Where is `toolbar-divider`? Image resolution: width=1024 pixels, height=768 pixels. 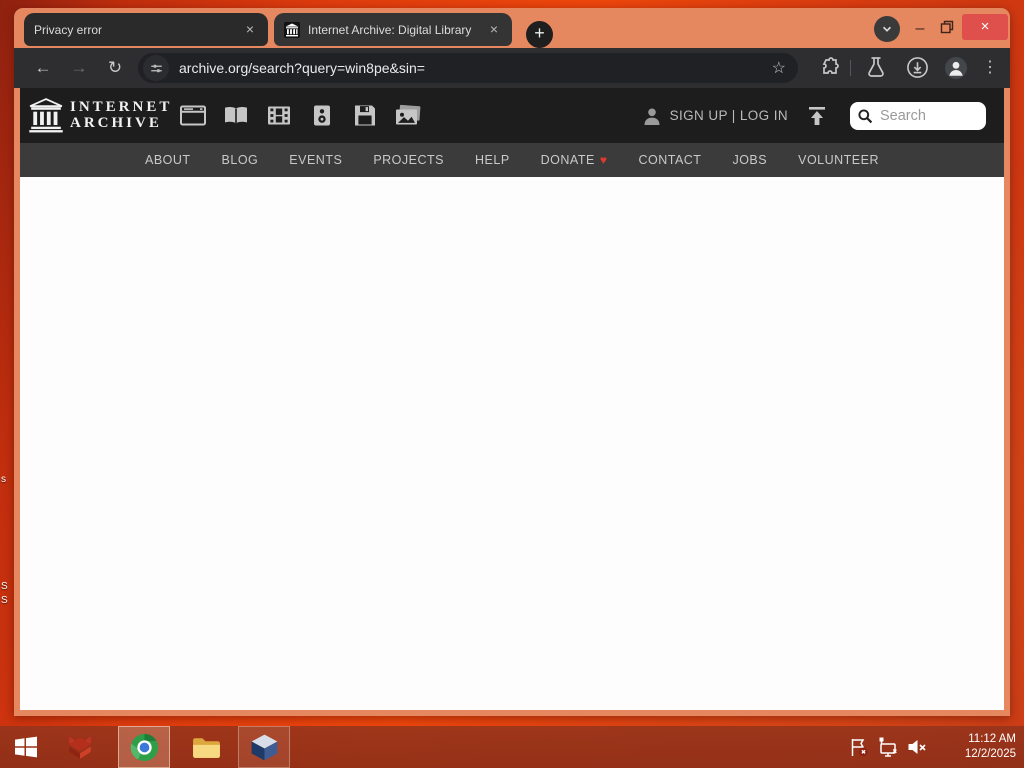 toolbar-divider is located at coordinates (850, 68).